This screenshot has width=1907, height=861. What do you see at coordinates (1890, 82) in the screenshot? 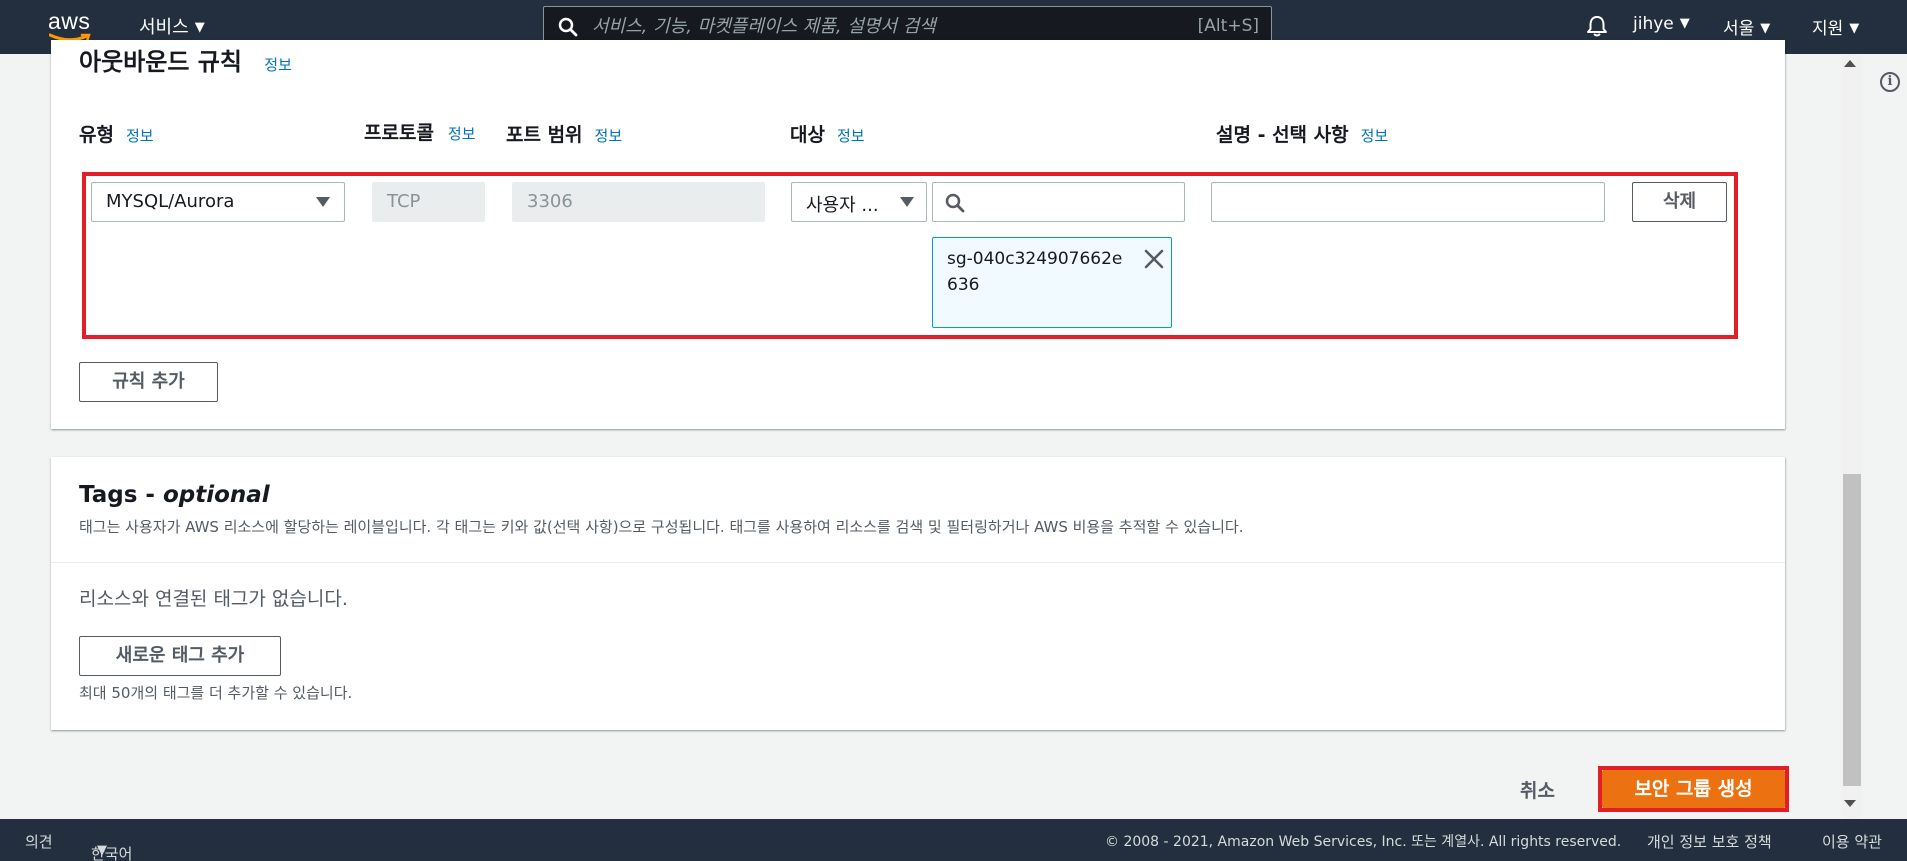
I see `info-panel-icon: i` at bounding box center [1890, 82].